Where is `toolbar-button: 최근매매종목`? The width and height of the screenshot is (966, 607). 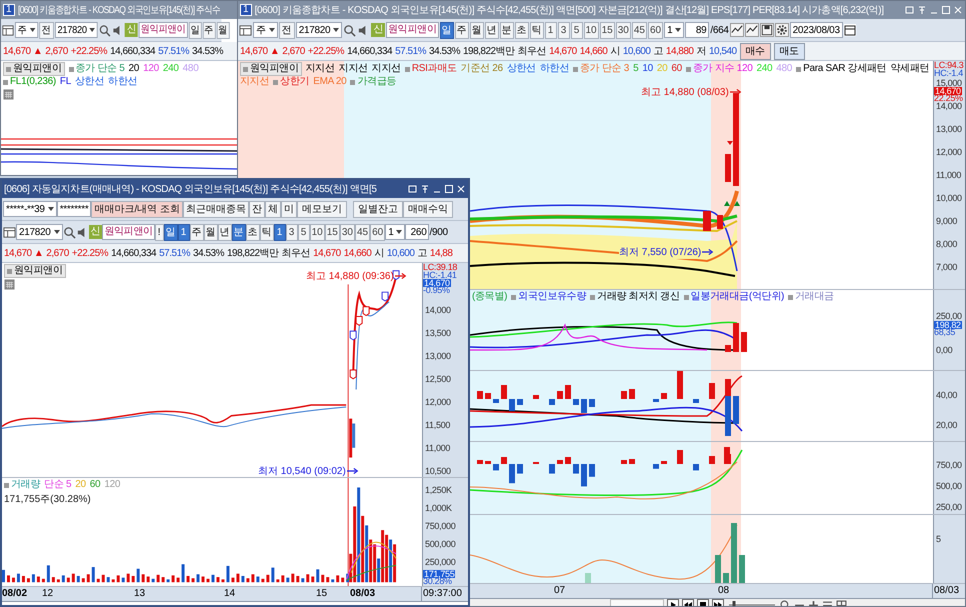
toolbar-button: 최근매매종목 is located at coordinates (216, 209).